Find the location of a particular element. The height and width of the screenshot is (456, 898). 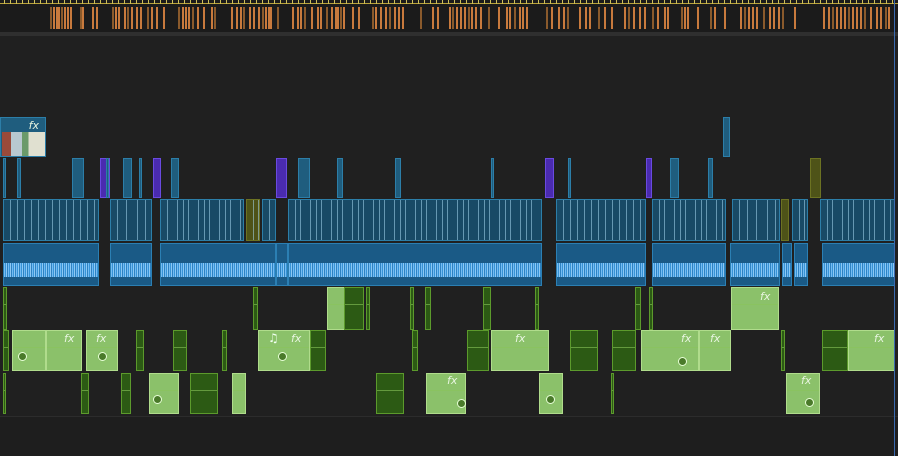

playhead is located at coordinates (894, 228).